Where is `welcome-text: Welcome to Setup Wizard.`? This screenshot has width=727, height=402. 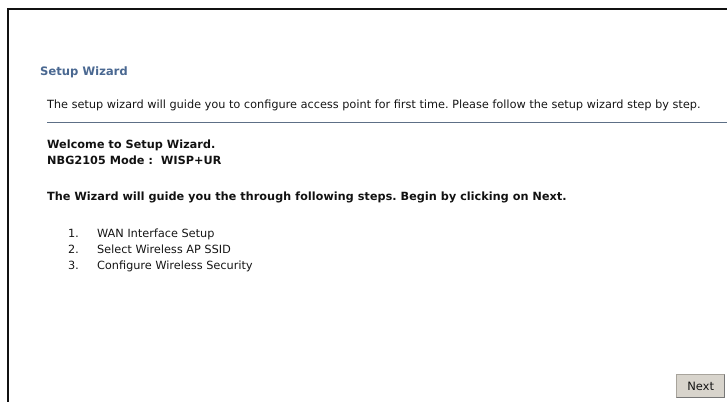
welcome-text: Welcome to Setup Wizard. is located at coordinates (131, 145).